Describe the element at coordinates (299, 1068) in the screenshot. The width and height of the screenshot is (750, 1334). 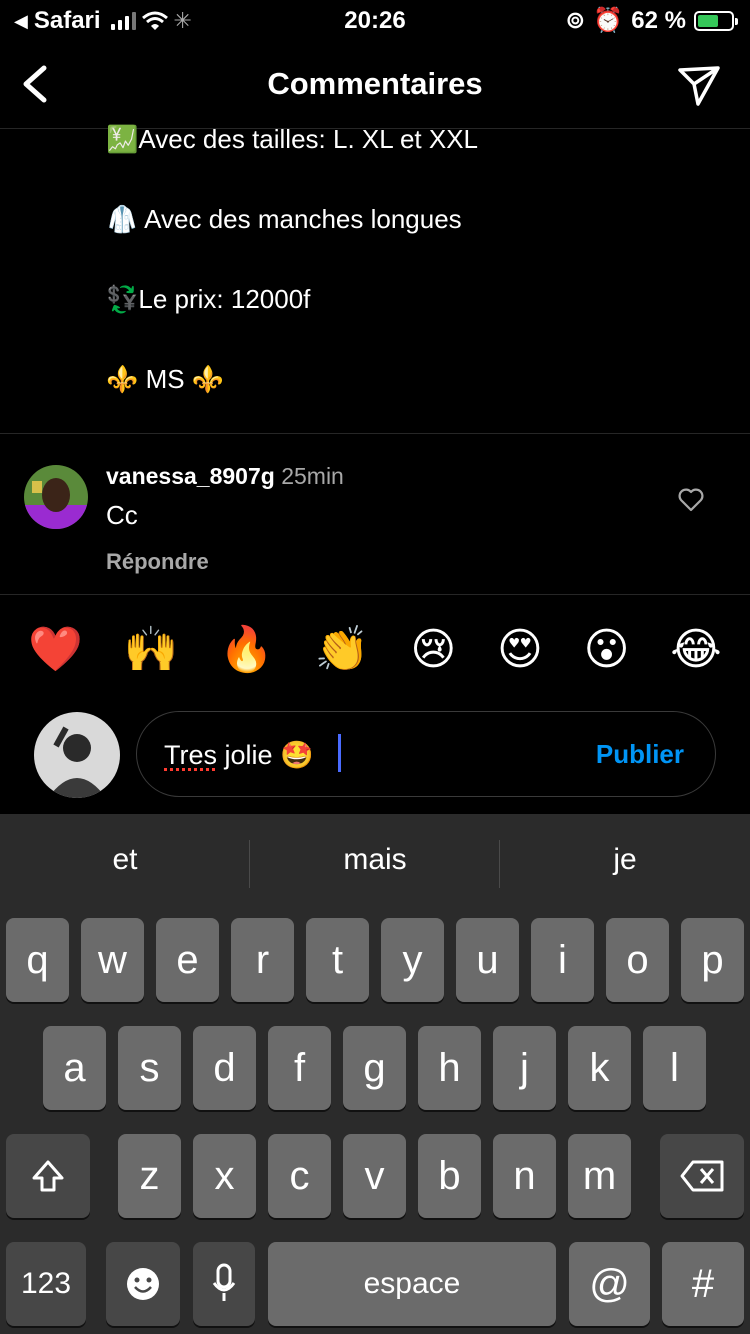
I see `key-f: f` at that location.